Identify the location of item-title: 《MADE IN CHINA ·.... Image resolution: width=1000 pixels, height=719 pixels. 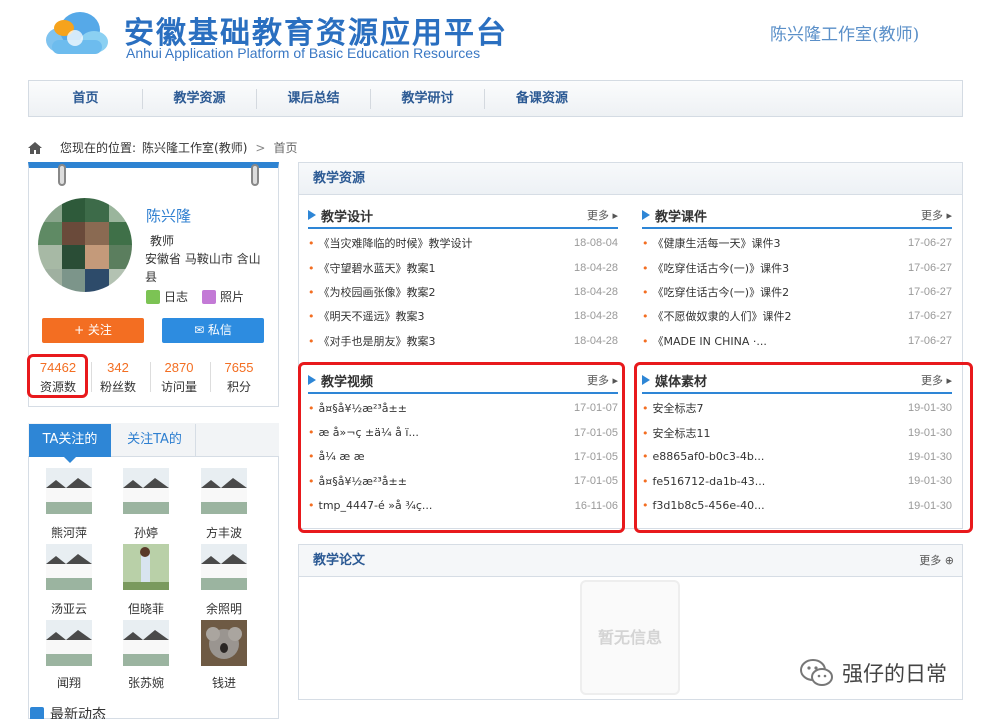
(704, 341).